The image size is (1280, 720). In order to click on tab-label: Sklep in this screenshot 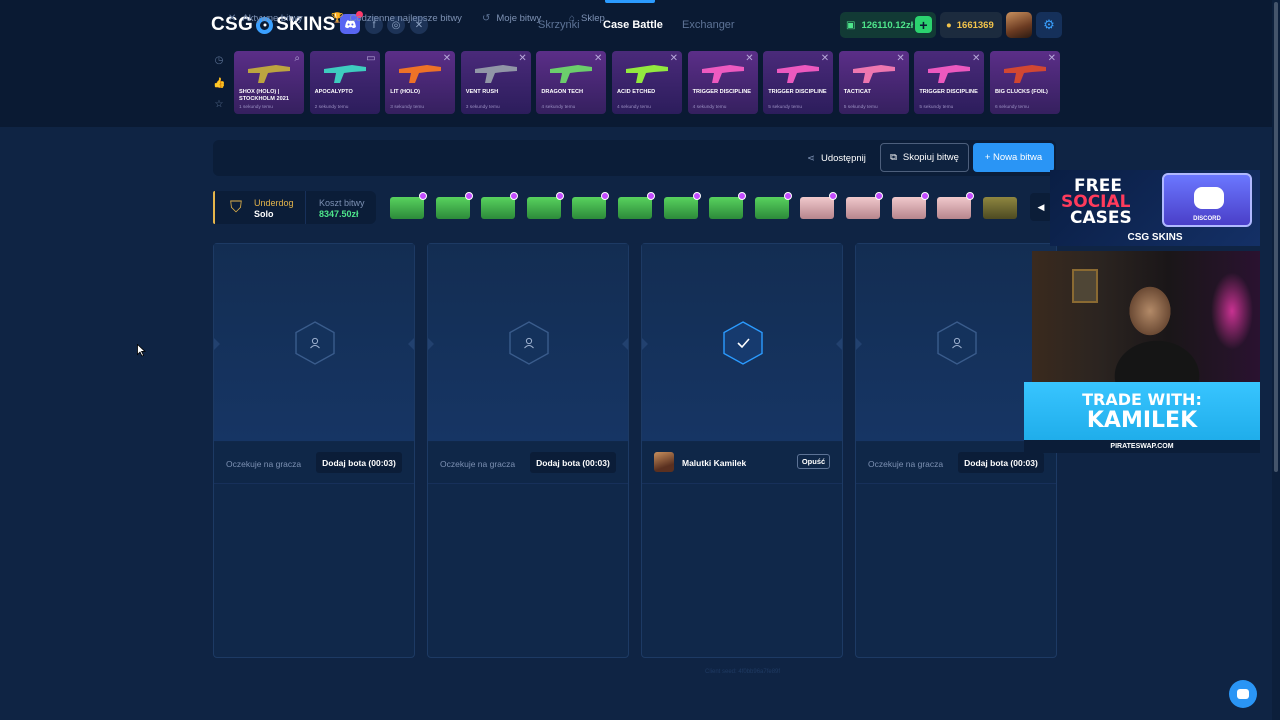, I will do `click(593, 18)`.